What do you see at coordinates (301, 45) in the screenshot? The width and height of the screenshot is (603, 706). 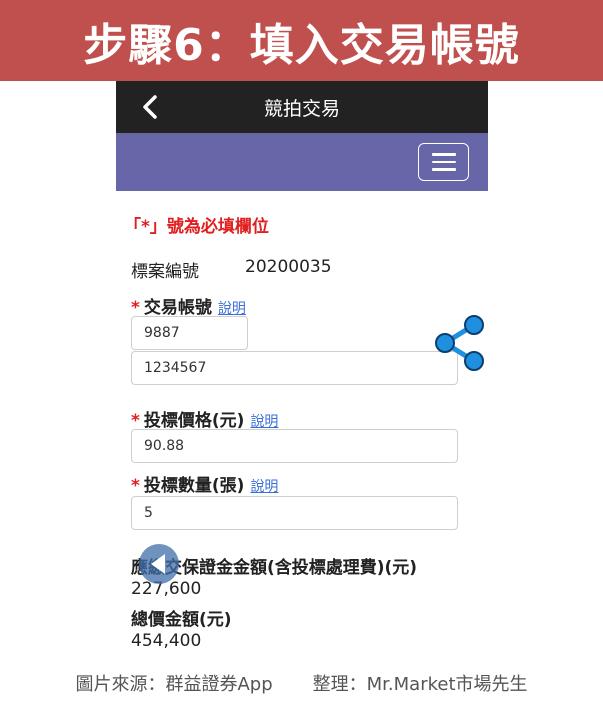 I see `banner-title: 步驟6：填入交易帳號` at bounding box center [301, 45].